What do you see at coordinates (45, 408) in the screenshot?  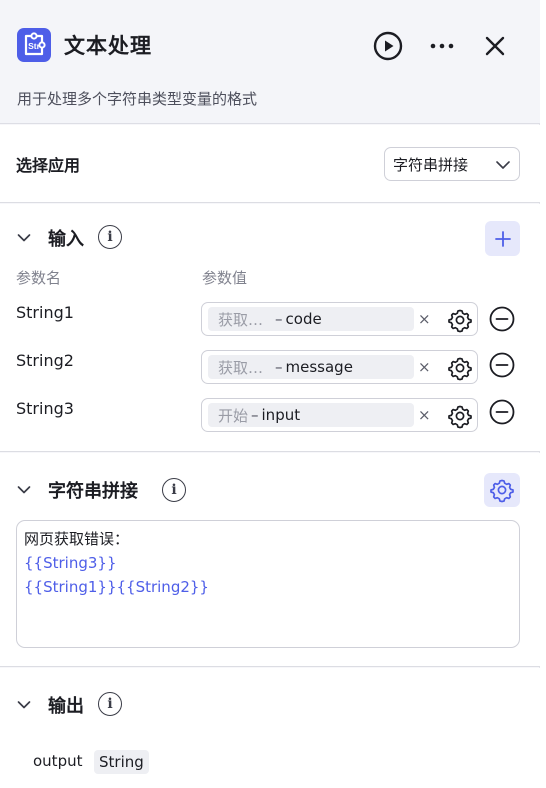 I see `param-name: String3` at bounding box center [45, 408].